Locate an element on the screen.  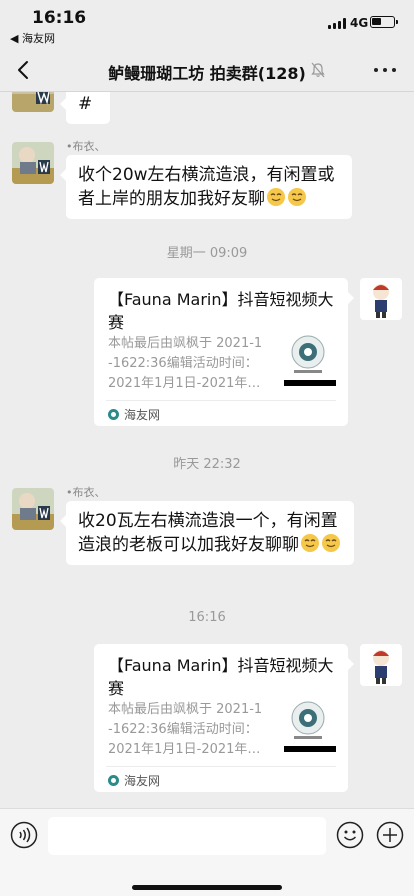
chat-title: 鲈鳗珊瑚工坊 拍卖群(128) is located at coordinates (207, 73).